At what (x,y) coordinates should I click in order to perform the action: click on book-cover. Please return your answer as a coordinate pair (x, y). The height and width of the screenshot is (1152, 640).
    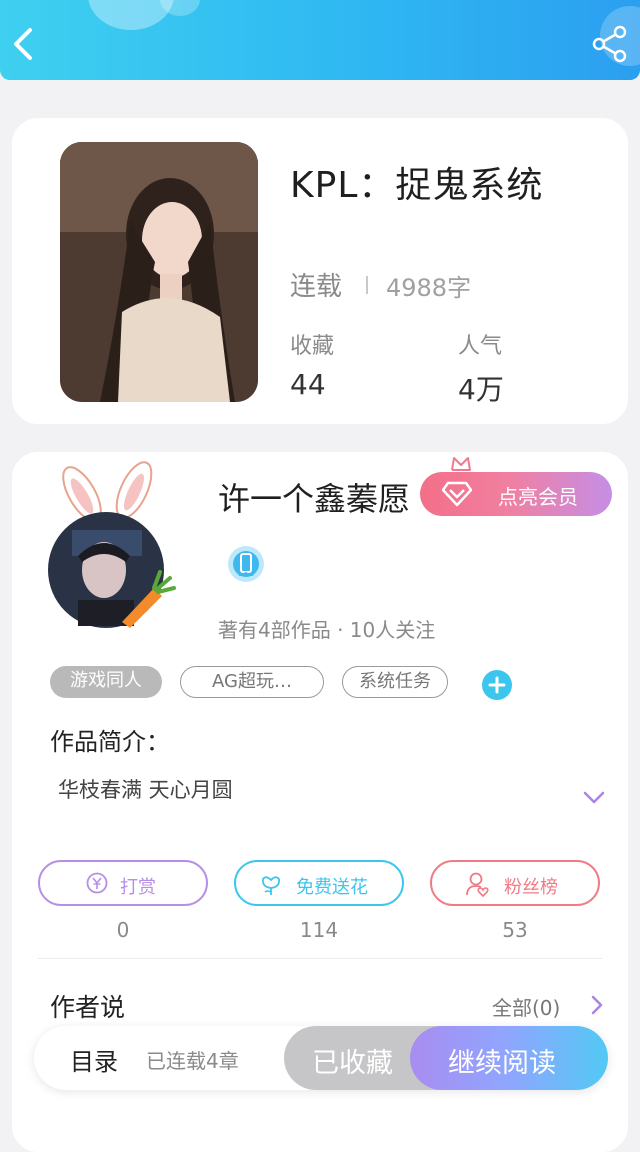
    Looking at the image, I should click on (159, 272).